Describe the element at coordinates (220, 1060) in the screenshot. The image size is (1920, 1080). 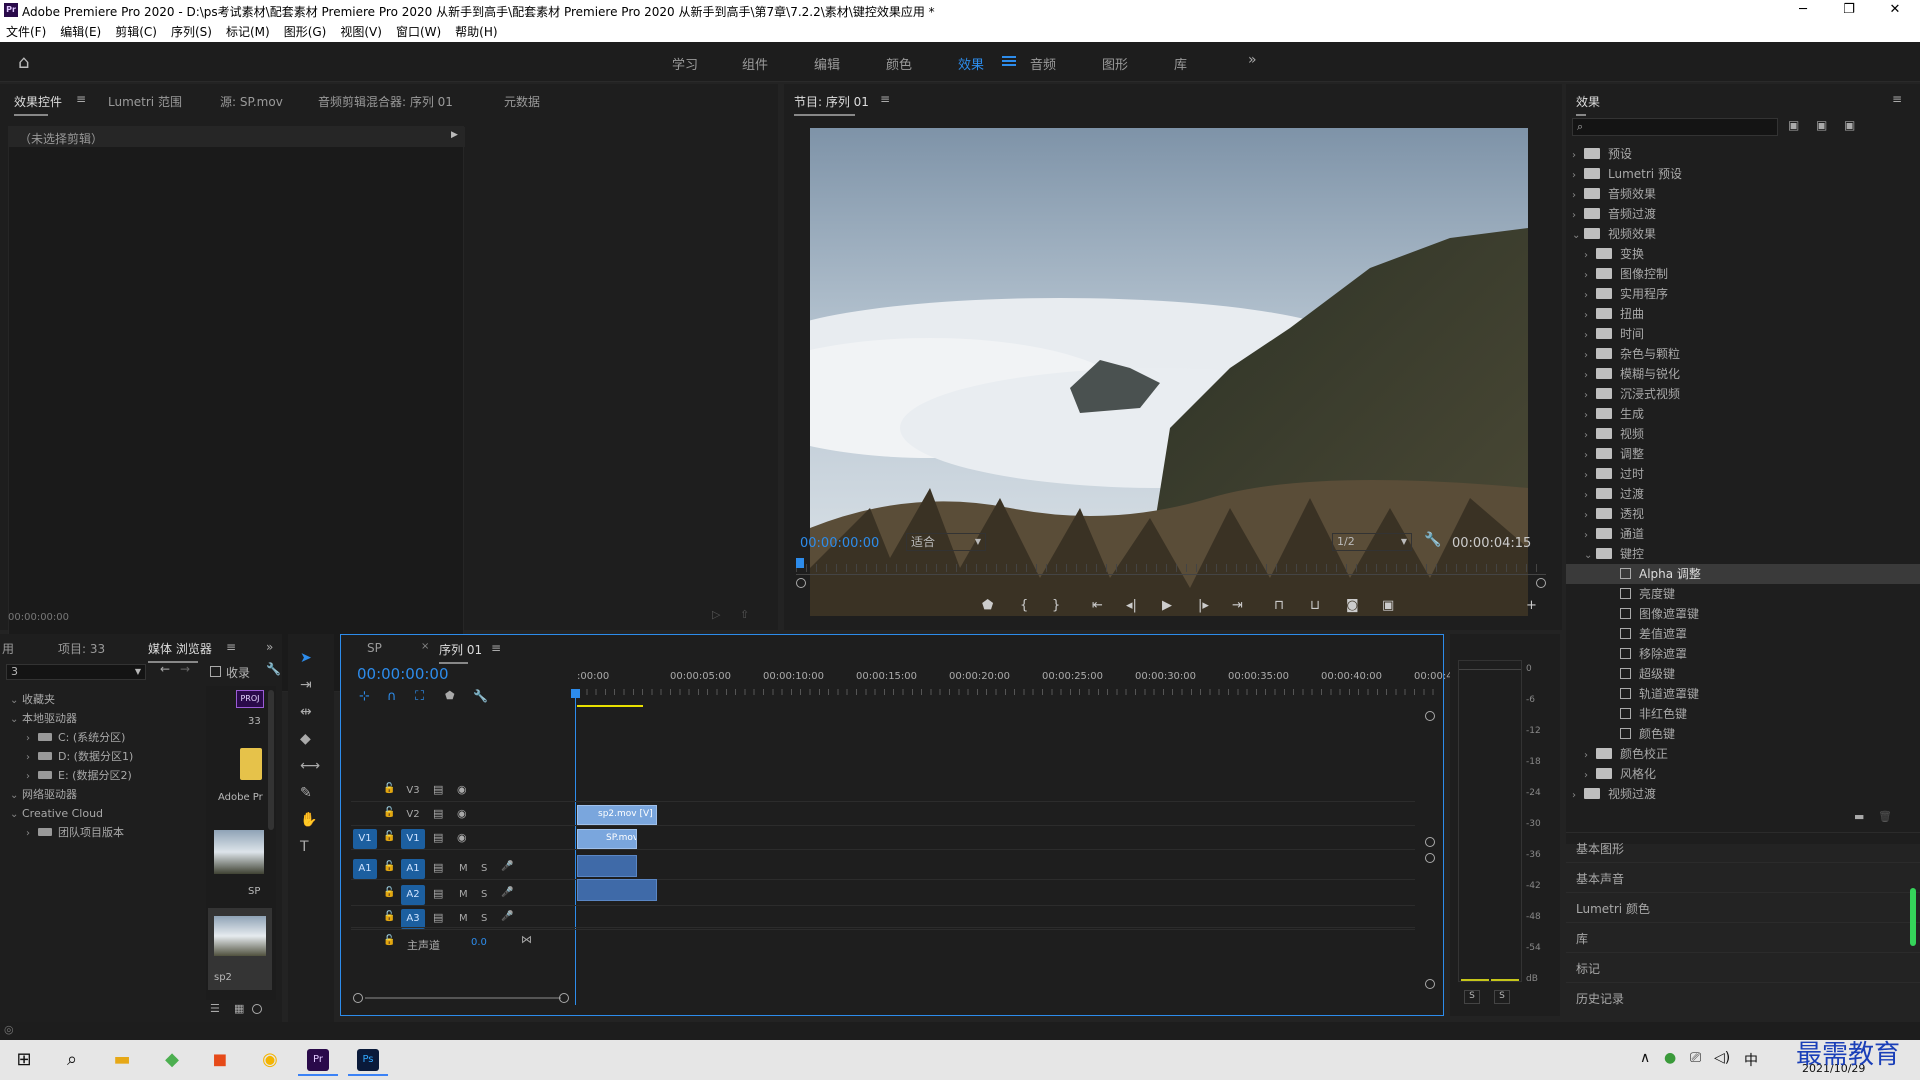
I see `office-icon: ◼` at that location.